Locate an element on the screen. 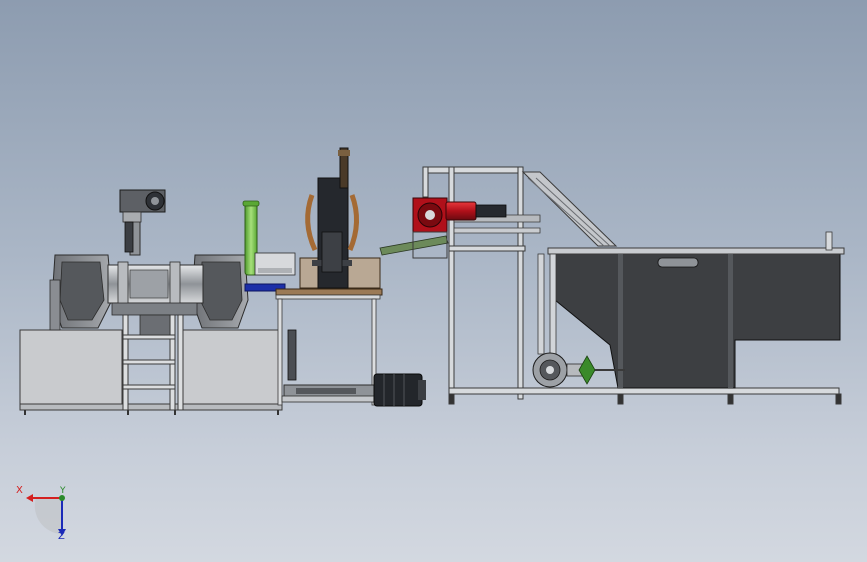 This screenshot has height=562, width=867. x-axis-head is located at coordinates (29, 498).